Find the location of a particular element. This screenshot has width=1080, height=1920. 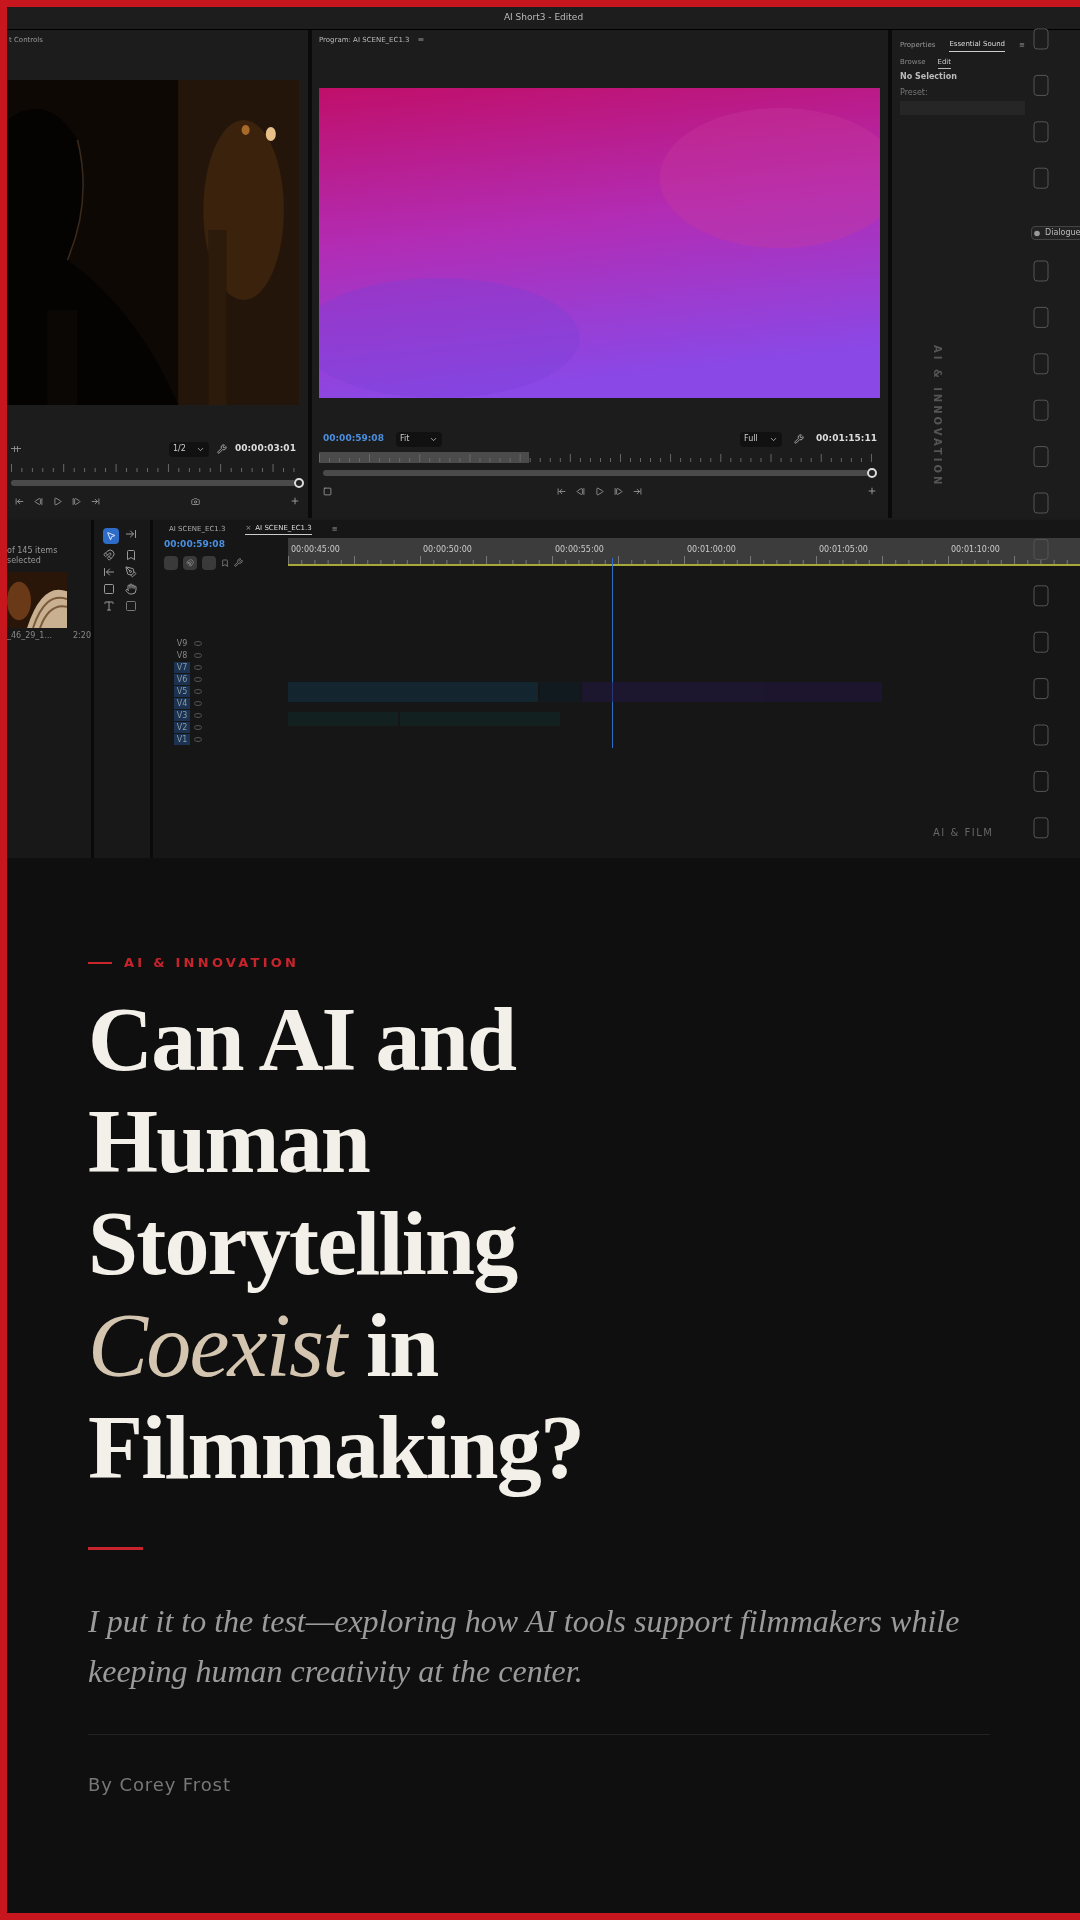

track-label: V8 is located at coordinates (182, 655).